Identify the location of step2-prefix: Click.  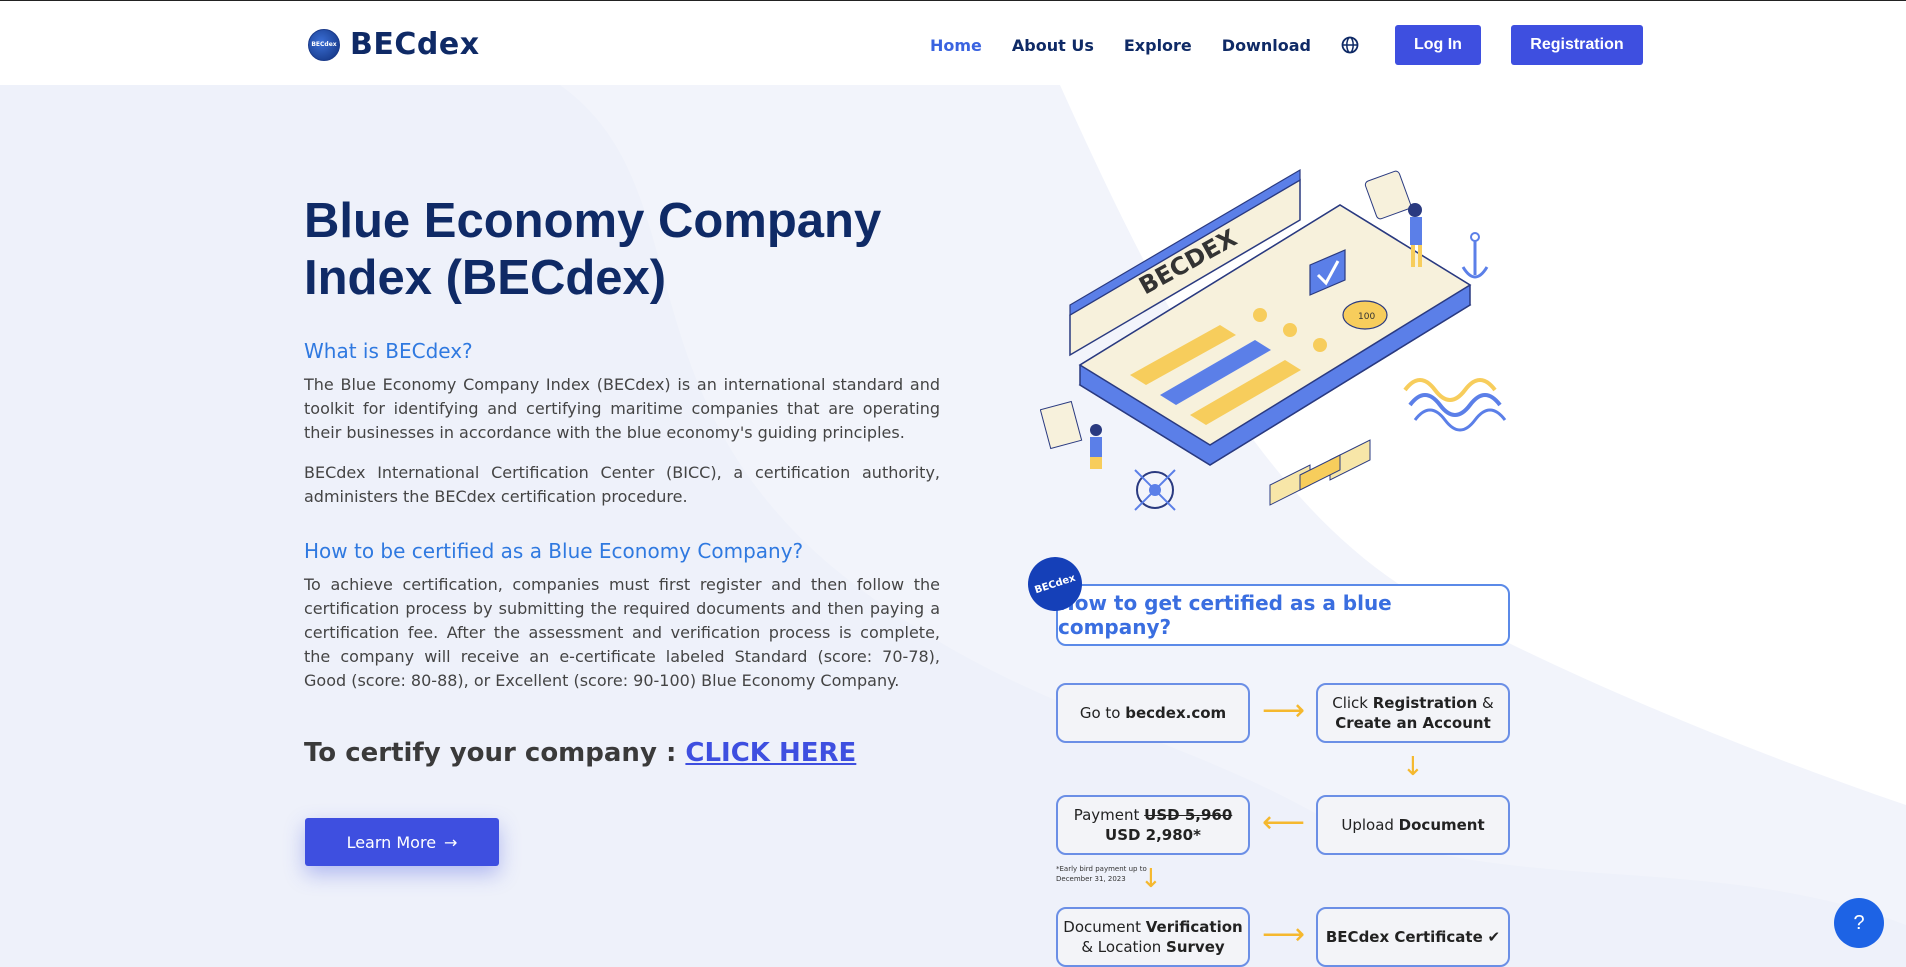
(1352, 703).